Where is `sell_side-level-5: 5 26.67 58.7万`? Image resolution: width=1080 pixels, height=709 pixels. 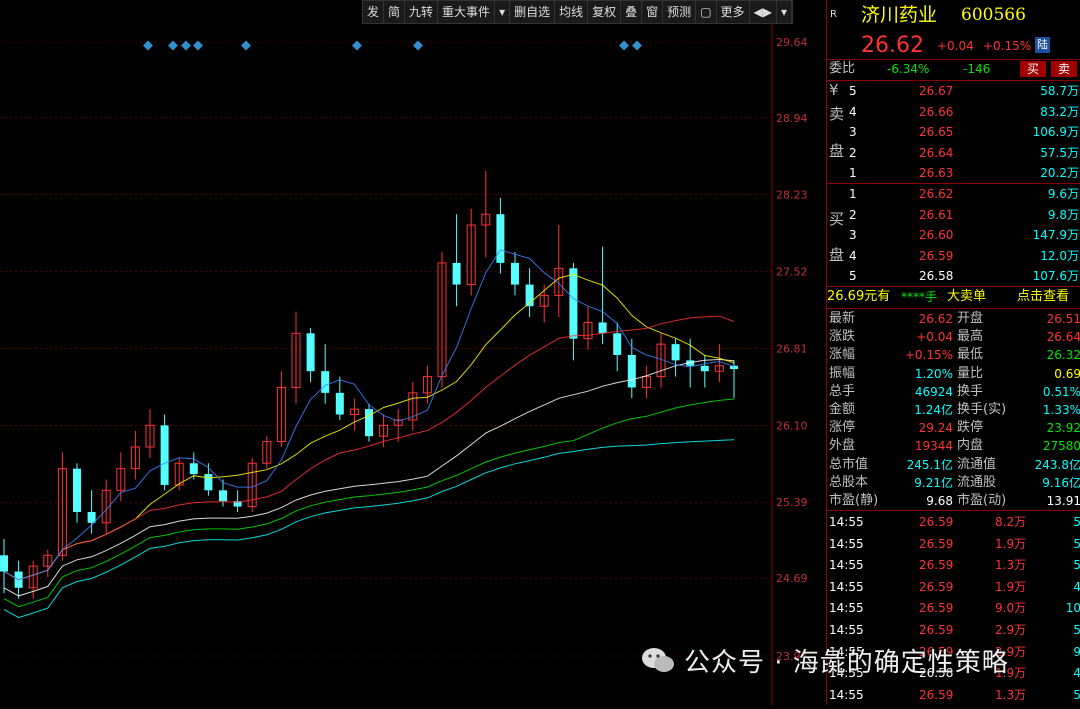
sell_side-level-5: 5 26.67 58.7万 is located at coordinates (953, 91).